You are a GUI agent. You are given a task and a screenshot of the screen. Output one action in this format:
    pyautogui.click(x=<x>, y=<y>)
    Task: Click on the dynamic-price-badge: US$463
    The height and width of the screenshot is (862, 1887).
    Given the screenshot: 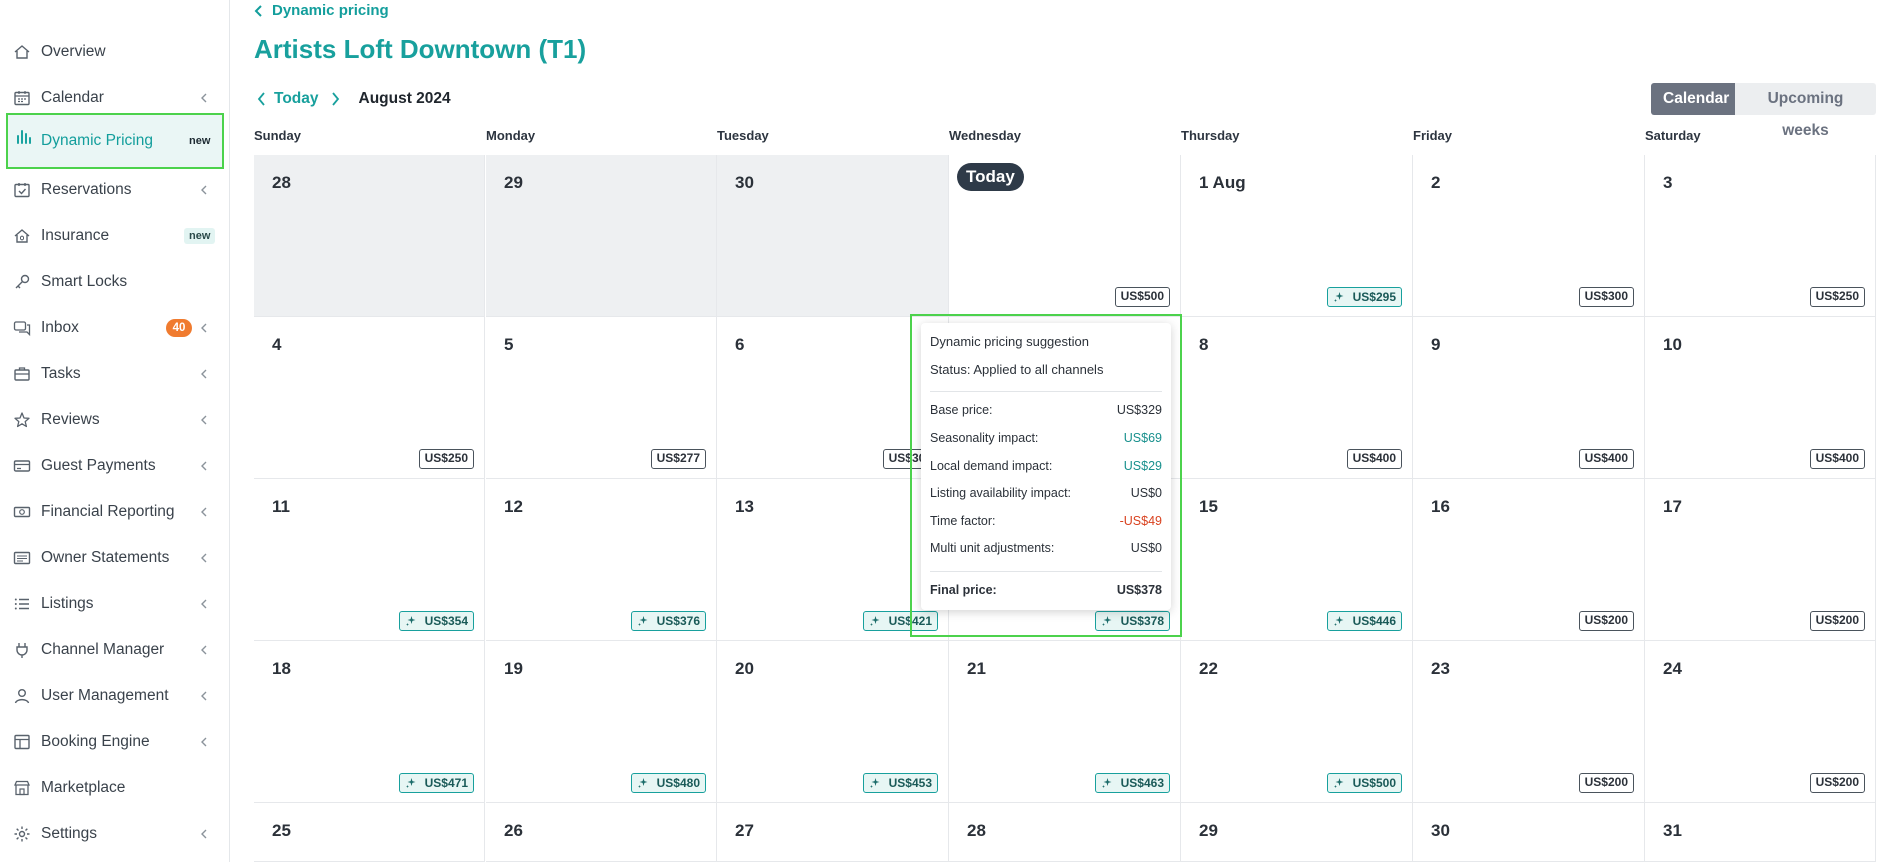 What is the action you would take?
    pyautogui.click(x=1132, y=783)
    